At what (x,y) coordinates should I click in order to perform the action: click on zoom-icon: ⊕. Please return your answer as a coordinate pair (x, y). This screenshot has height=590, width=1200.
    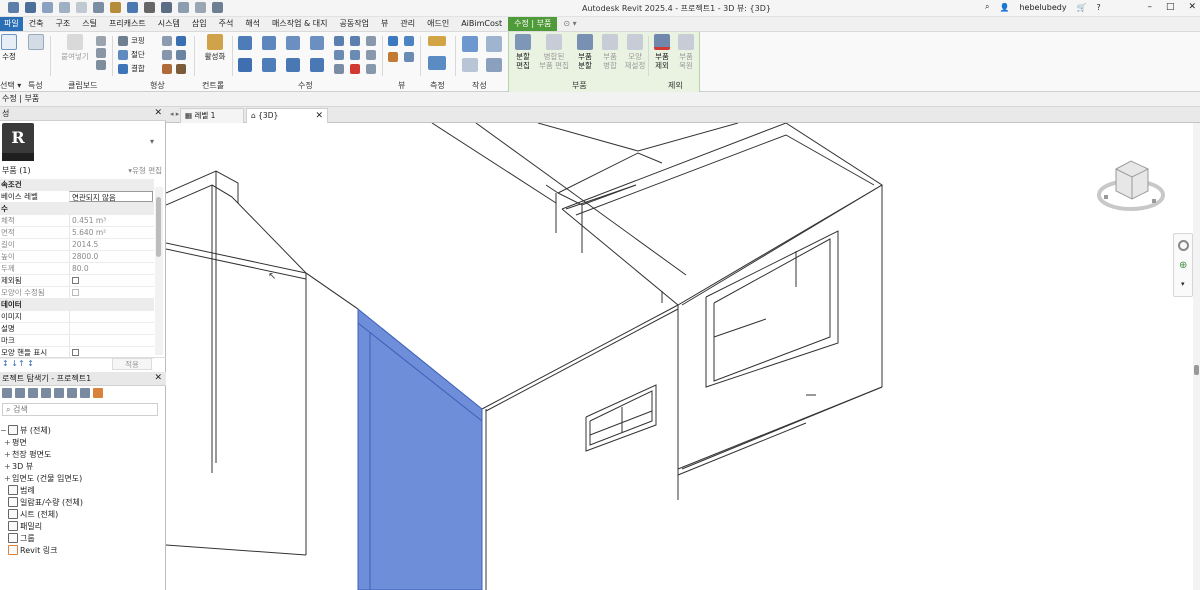
    Looking at the image, I should click on (1183, 265).